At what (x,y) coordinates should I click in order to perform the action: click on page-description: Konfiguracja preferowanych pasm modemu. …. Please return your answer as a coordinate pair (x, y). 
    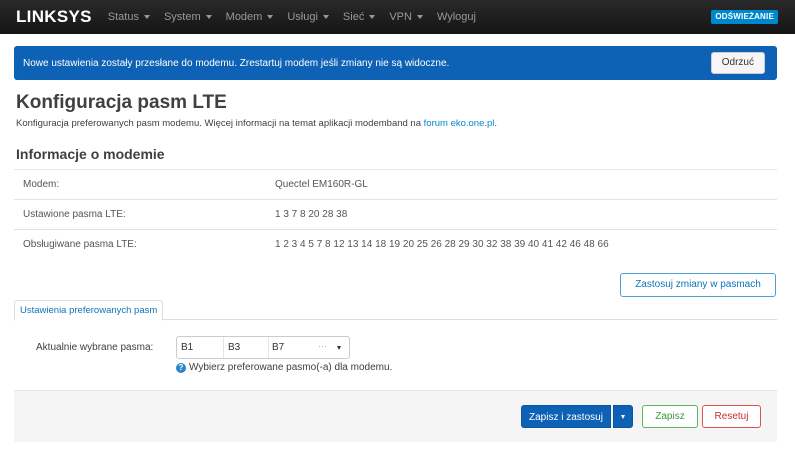
    Looking at the image, I should click on (256, 123).